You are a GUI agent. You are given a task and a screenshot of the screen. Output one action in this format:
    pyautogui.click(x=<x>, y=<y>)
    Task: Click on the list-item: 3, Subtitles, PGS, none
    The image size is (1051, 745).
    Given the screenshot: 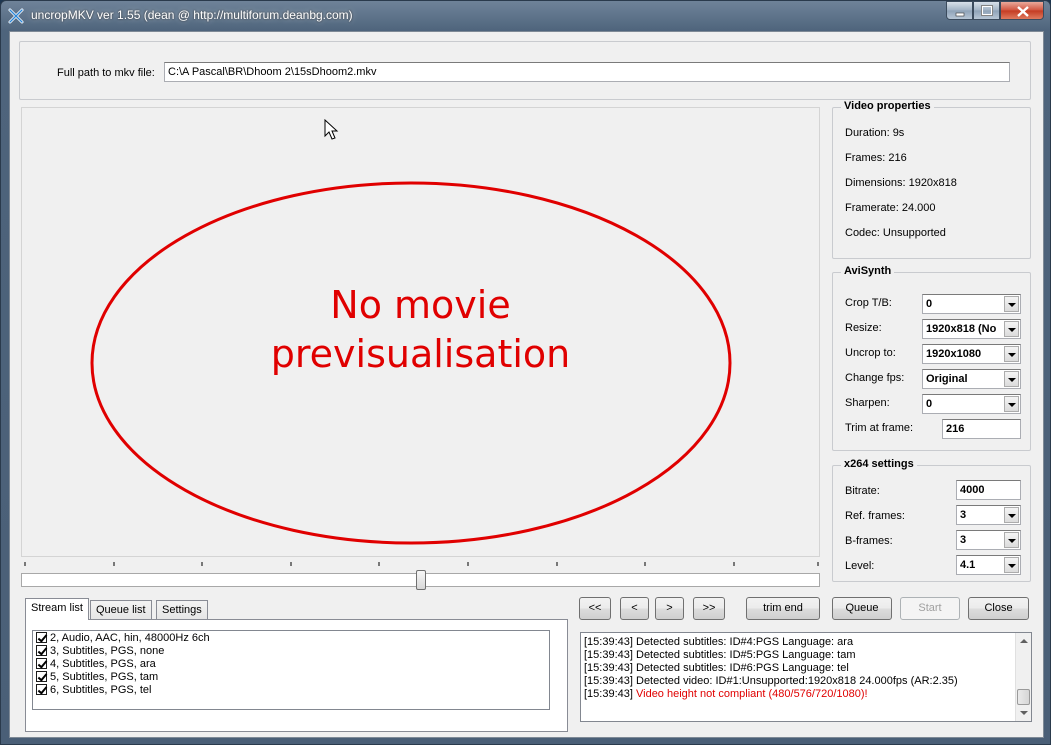 What is the action you would take?
    pyautogui.click(x=100, y=651)
    